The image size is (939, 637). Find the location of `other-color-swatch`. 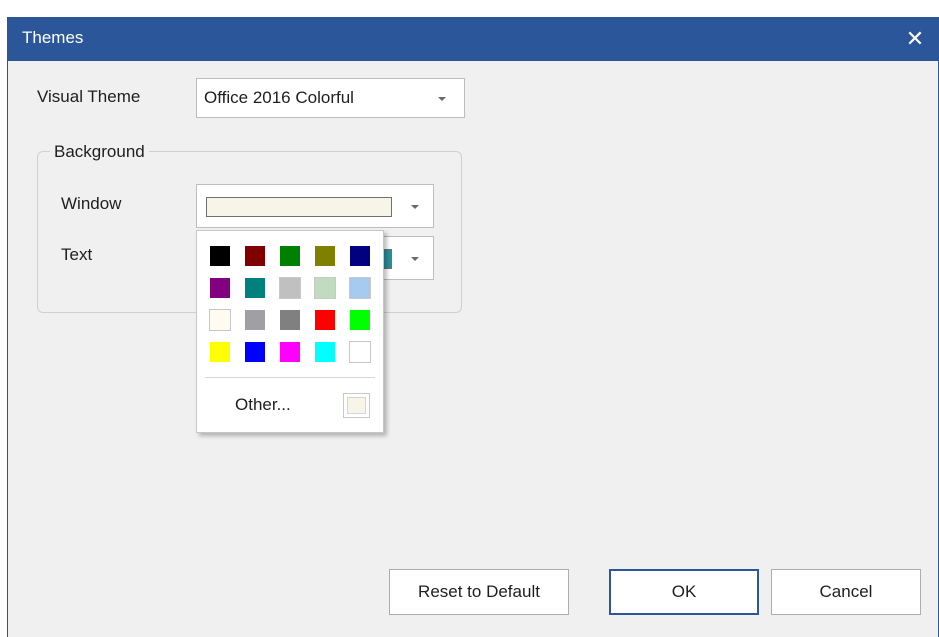

other-color-swatch is located at coordinates (356, 405).